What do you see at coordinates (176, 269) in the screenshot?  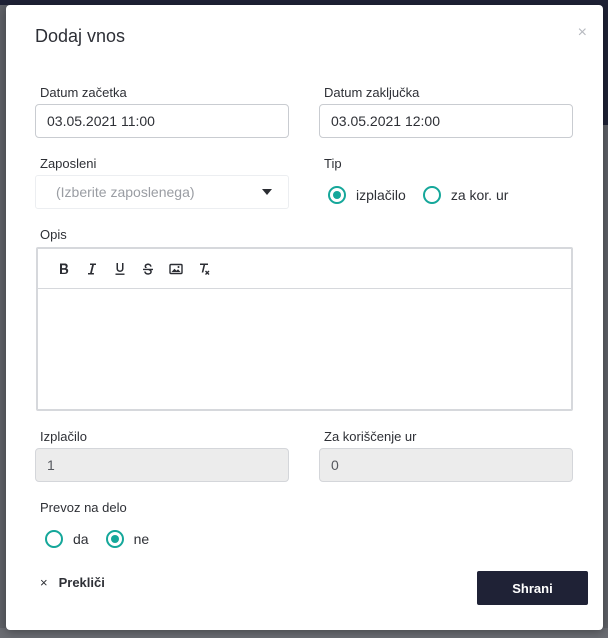 I see `image-icon` at bounding box center [176, 269].